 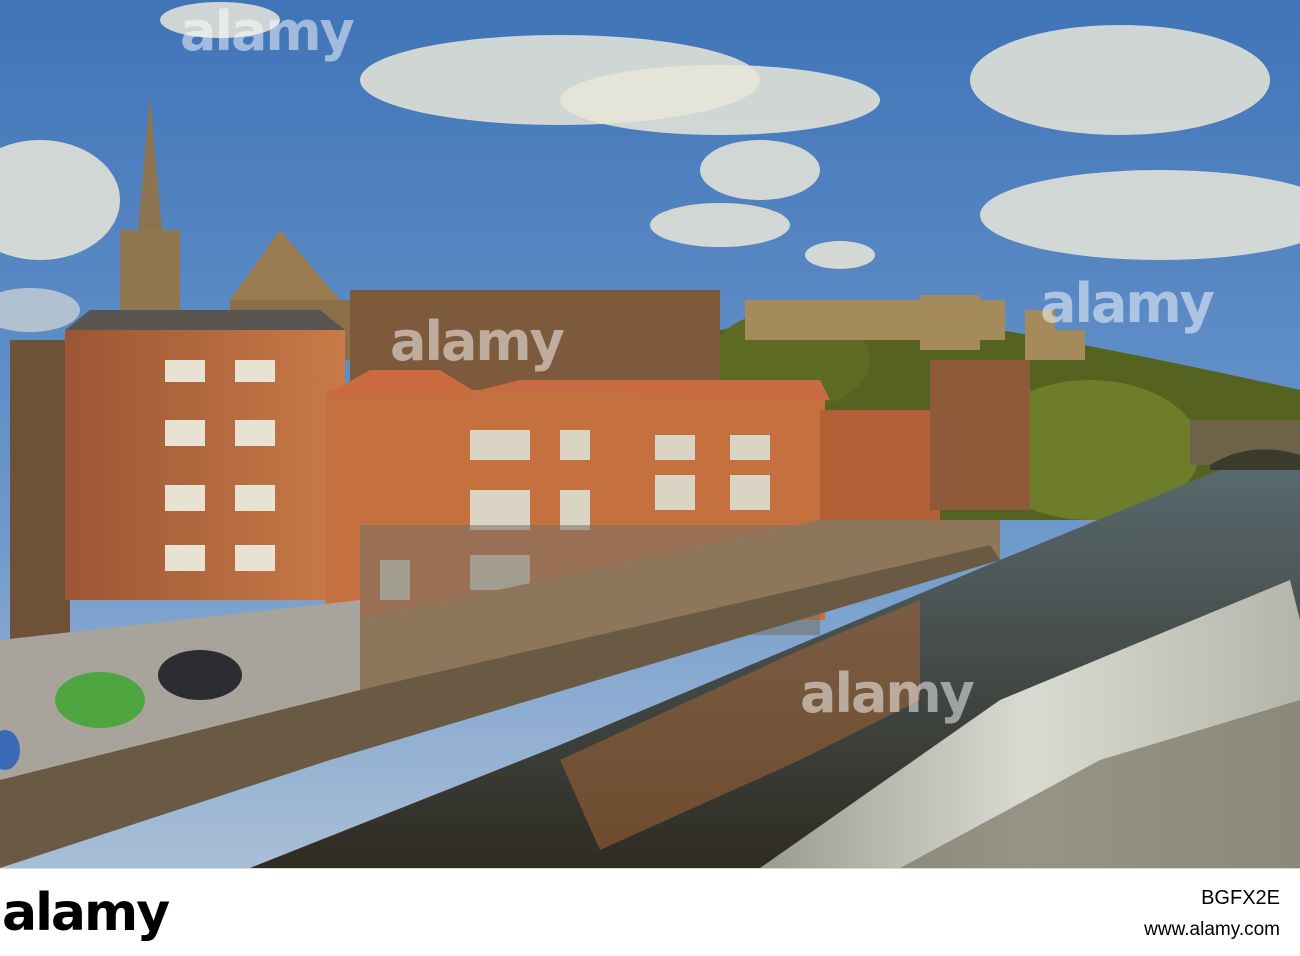 What do you see at coordinates (100, 700) in the screenshot?
I see `green-car` at bounding box center [100, 700].